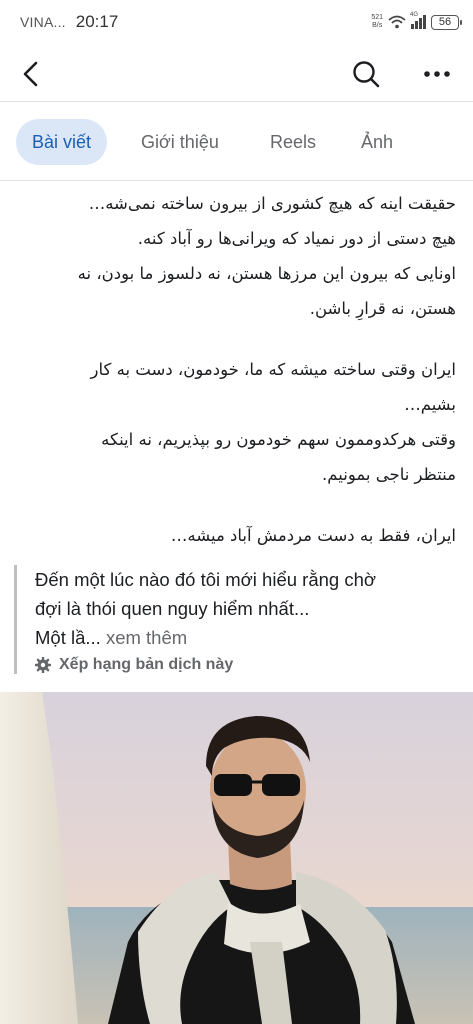 The height and width of the screenshot is (1024, 473). I want to click on tab-photos: Ảnh, so click(377, 142).